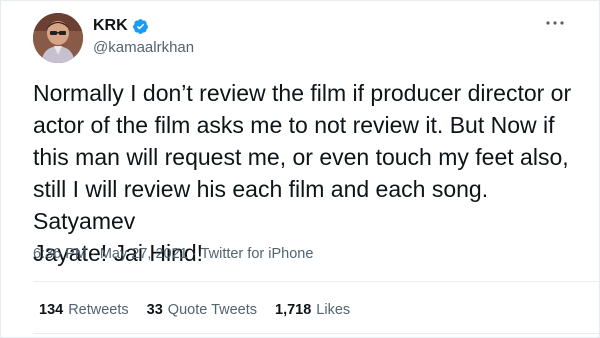  What do you see at coordinates (257, 254) in the screenshot?
I see `tweet-source: Twitter for iPhone` at bounding box center [257, 254].